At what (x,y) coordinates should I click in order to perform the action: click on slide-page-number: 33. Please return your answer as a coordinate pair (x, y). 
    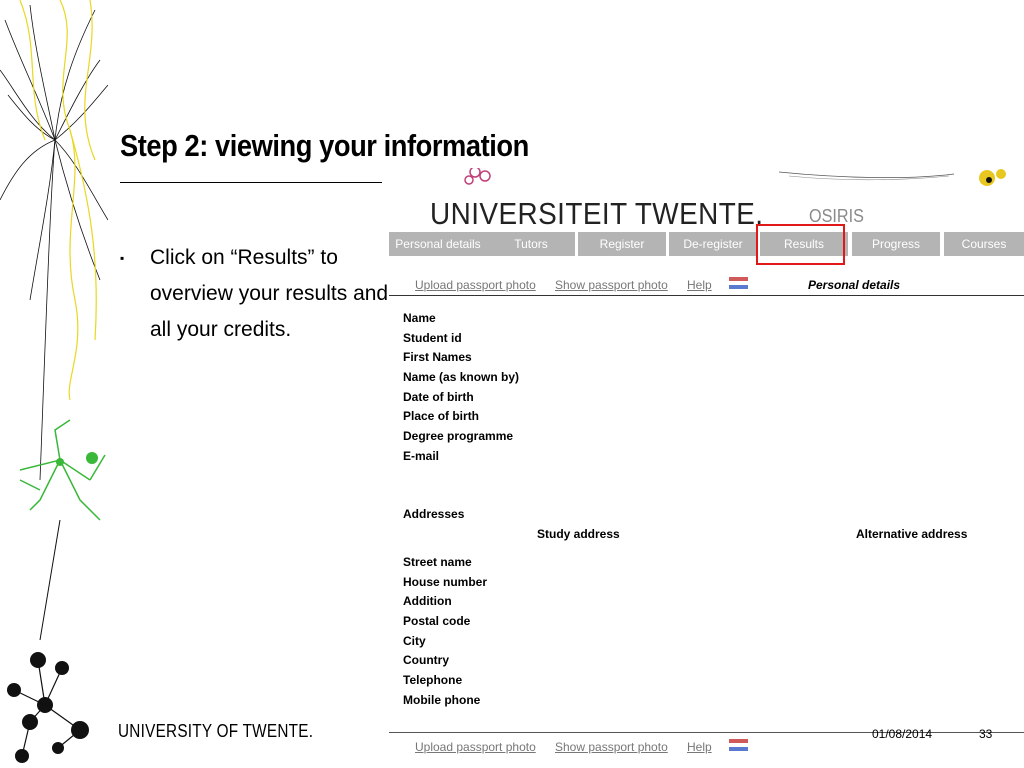
    Looking at the image, I should click on (986, 734).